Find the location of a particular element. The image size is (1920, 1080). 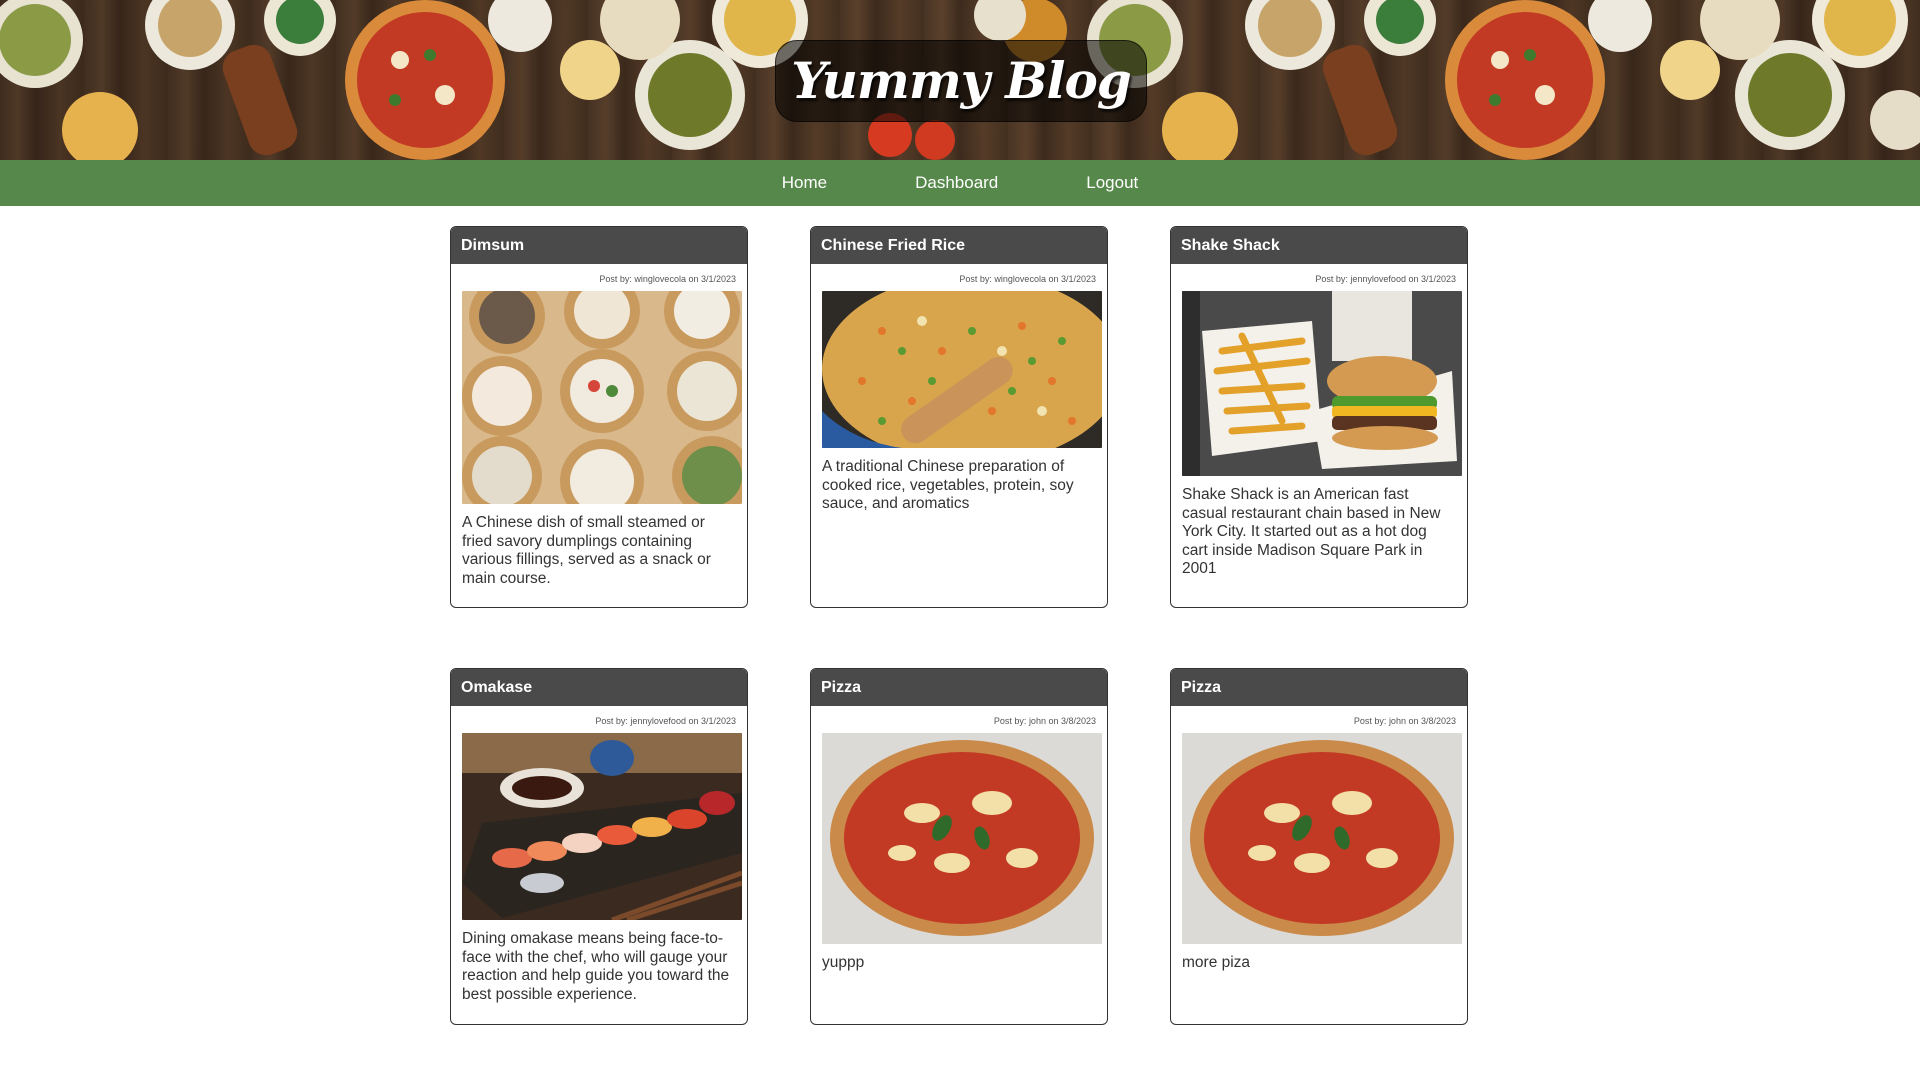

main-nav: Home Dashboard Logout is located at coordinates (960, 183).